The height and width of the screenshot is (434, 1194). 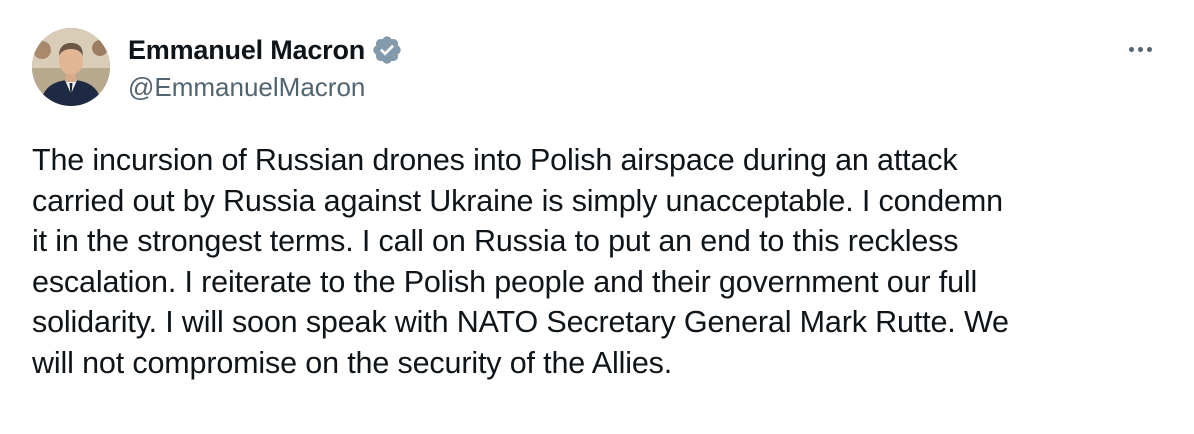 I want to click on avatar-image, so click(x=71, y=67).